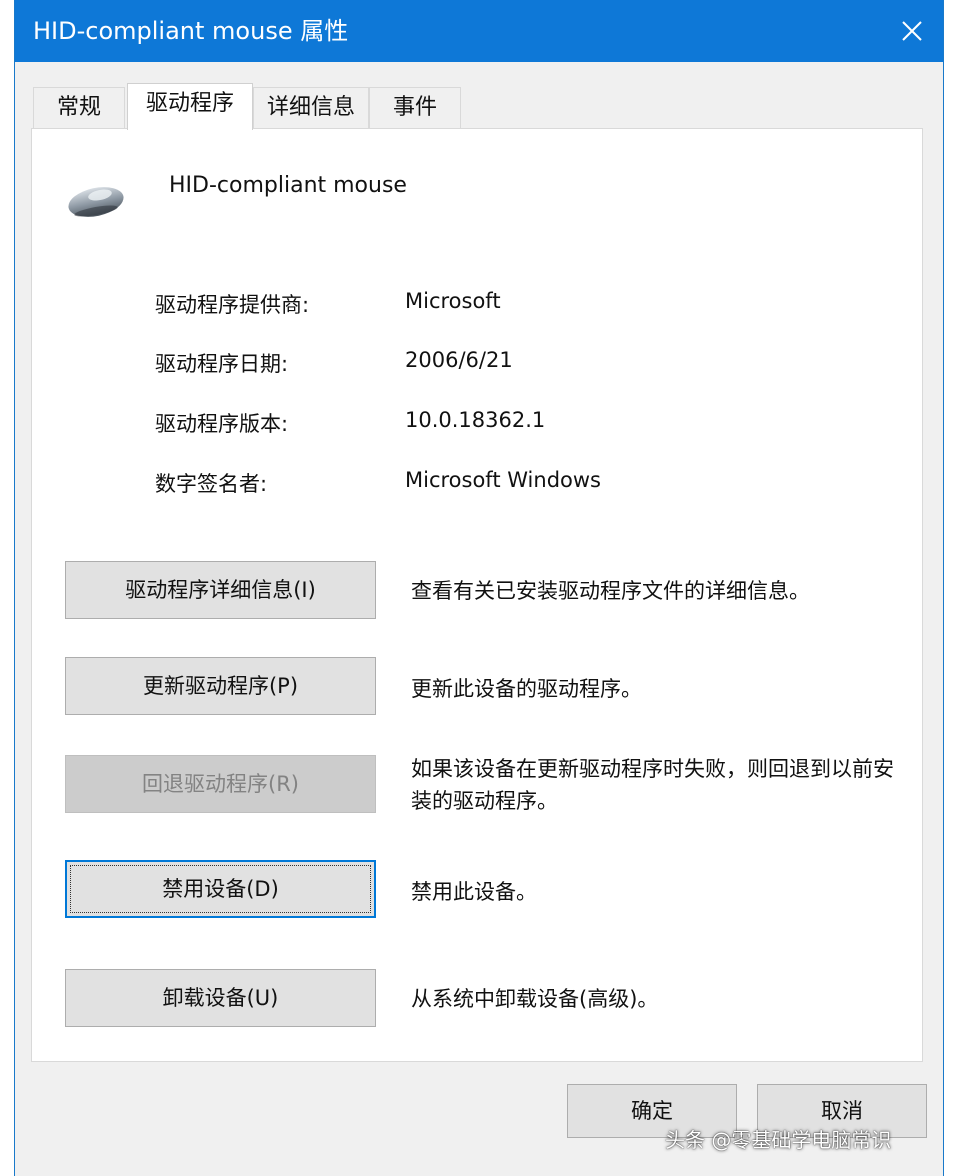  What do you see at coordinates (220, 590) in the screenshot?
I see `driver-details-button: 驱动程序详细信息(I)` at bounding box center [220, 590].